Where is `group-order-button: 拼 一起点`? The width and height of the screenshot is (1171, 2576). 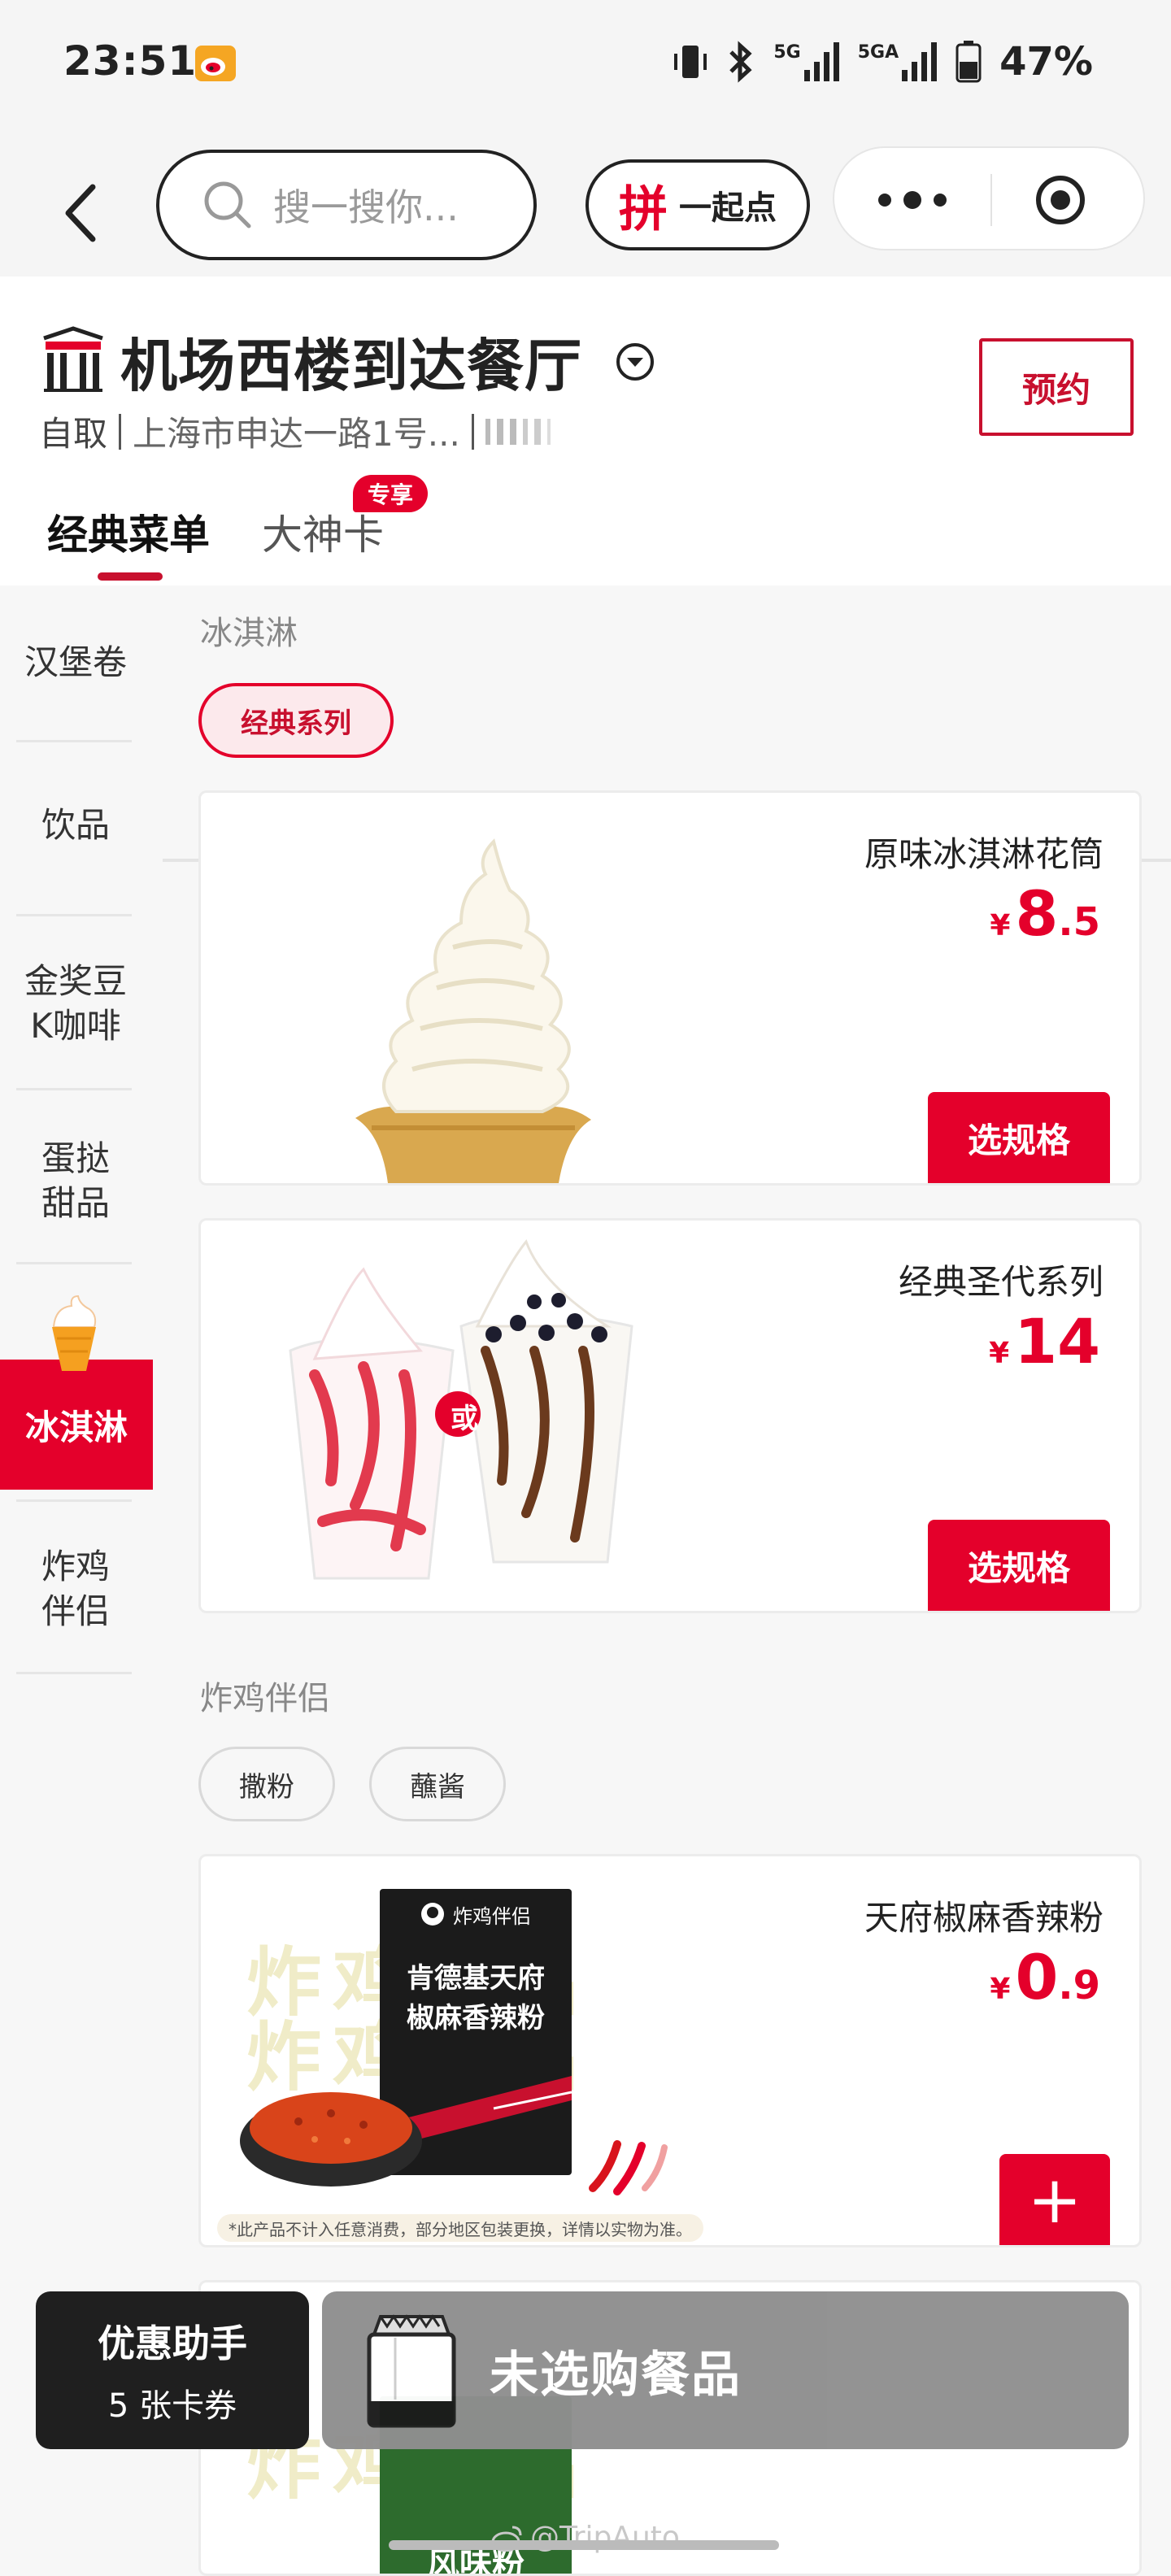
group-order-button: 拼 一起点 is located at coordinates (698, 205).